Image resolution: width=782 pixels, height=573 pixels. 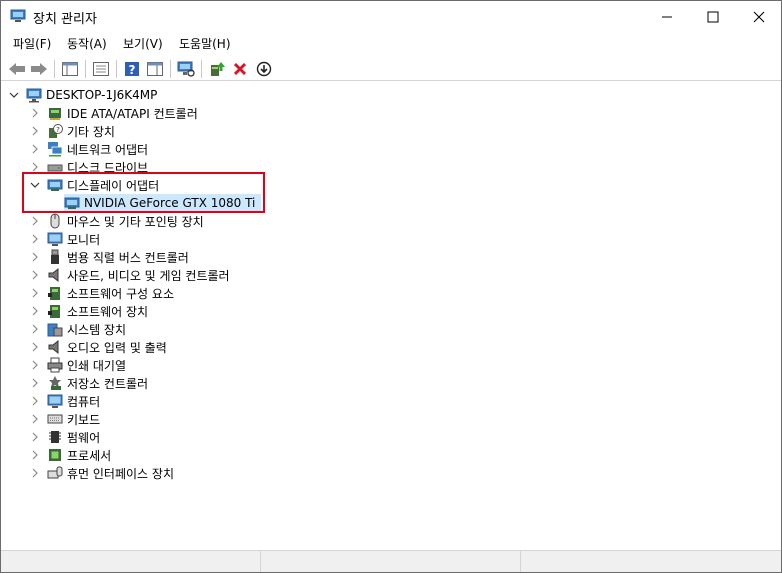 What do you see at coordinates (240, 69) in the screenshot?
I see `uninstall-device-button` at bounding box center [240, 69].